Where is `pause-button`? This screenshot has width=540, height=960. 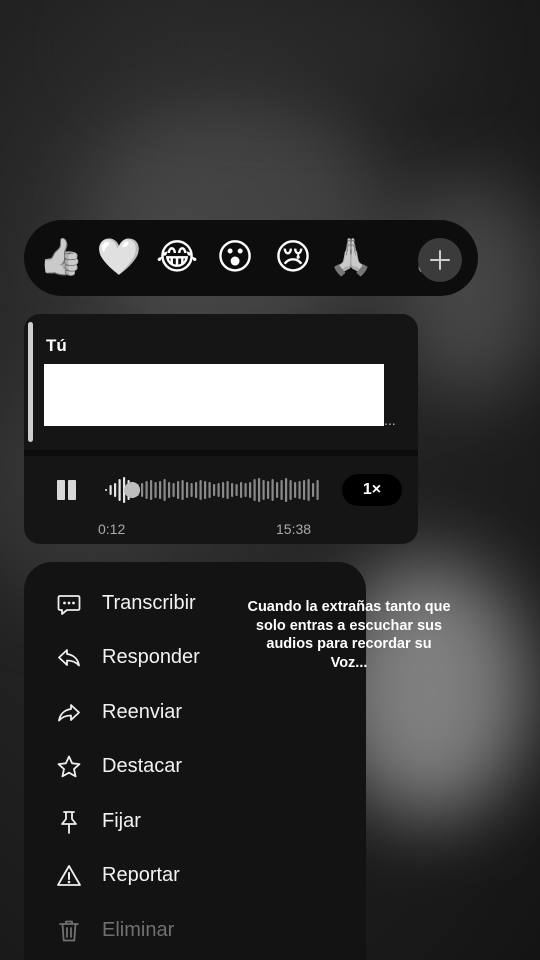
pause-button is located at coordinates (67, 490).